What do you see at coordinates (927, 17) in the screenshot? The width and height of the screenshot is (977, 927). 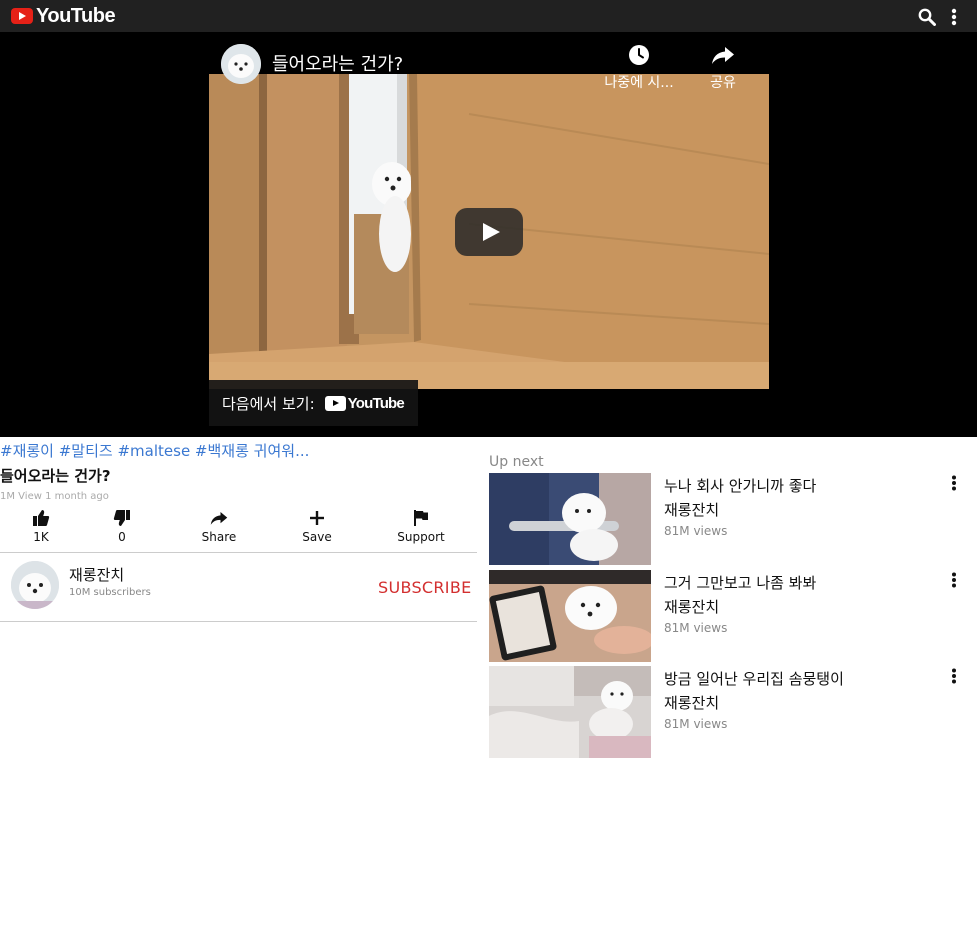 I see `search-icon` at bounding box center [927, 17].